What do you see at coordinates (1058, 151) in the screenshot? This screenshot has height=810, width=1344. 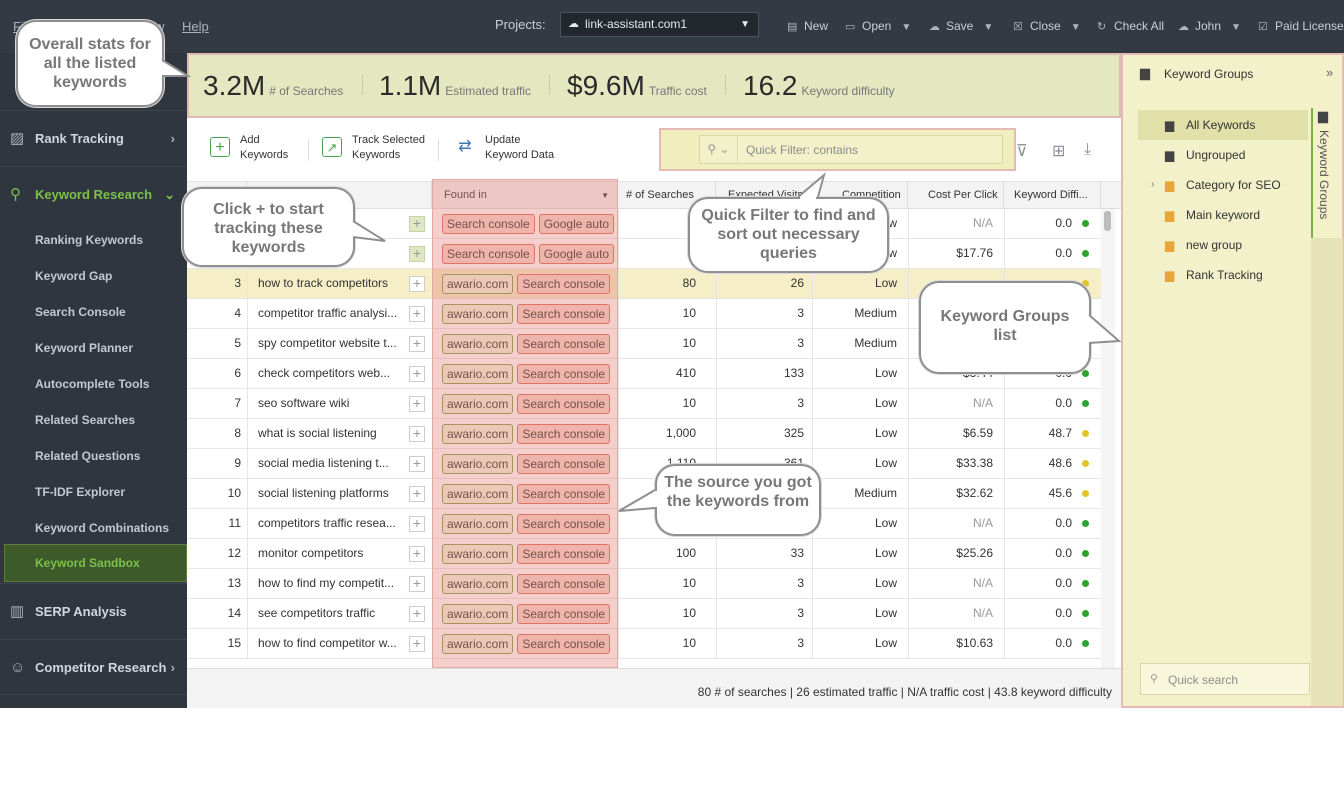 I see `grid-icon: ⊞` at bounding box center [1058, 151].